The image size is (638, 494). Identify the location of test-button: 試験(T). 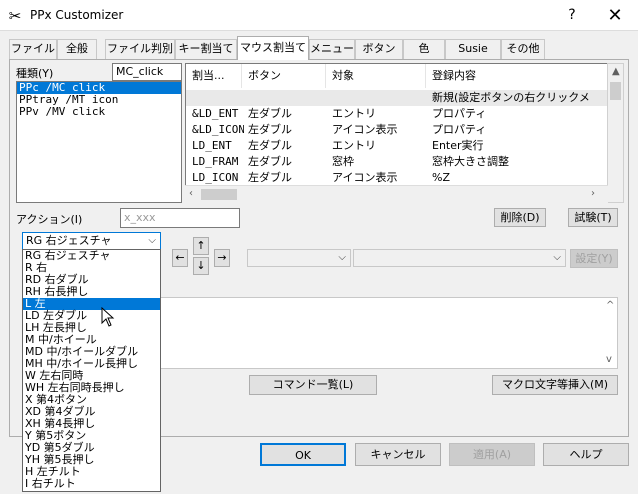
(593, 217).